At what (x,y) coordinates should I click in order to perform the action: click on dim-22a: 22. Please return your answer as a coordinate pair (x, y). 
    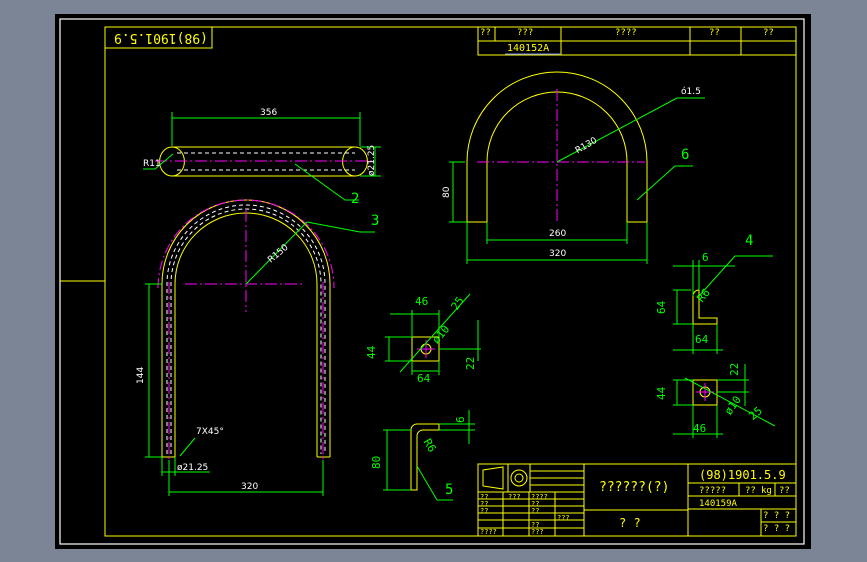
    Looking at the image, I should click on (470, 363).